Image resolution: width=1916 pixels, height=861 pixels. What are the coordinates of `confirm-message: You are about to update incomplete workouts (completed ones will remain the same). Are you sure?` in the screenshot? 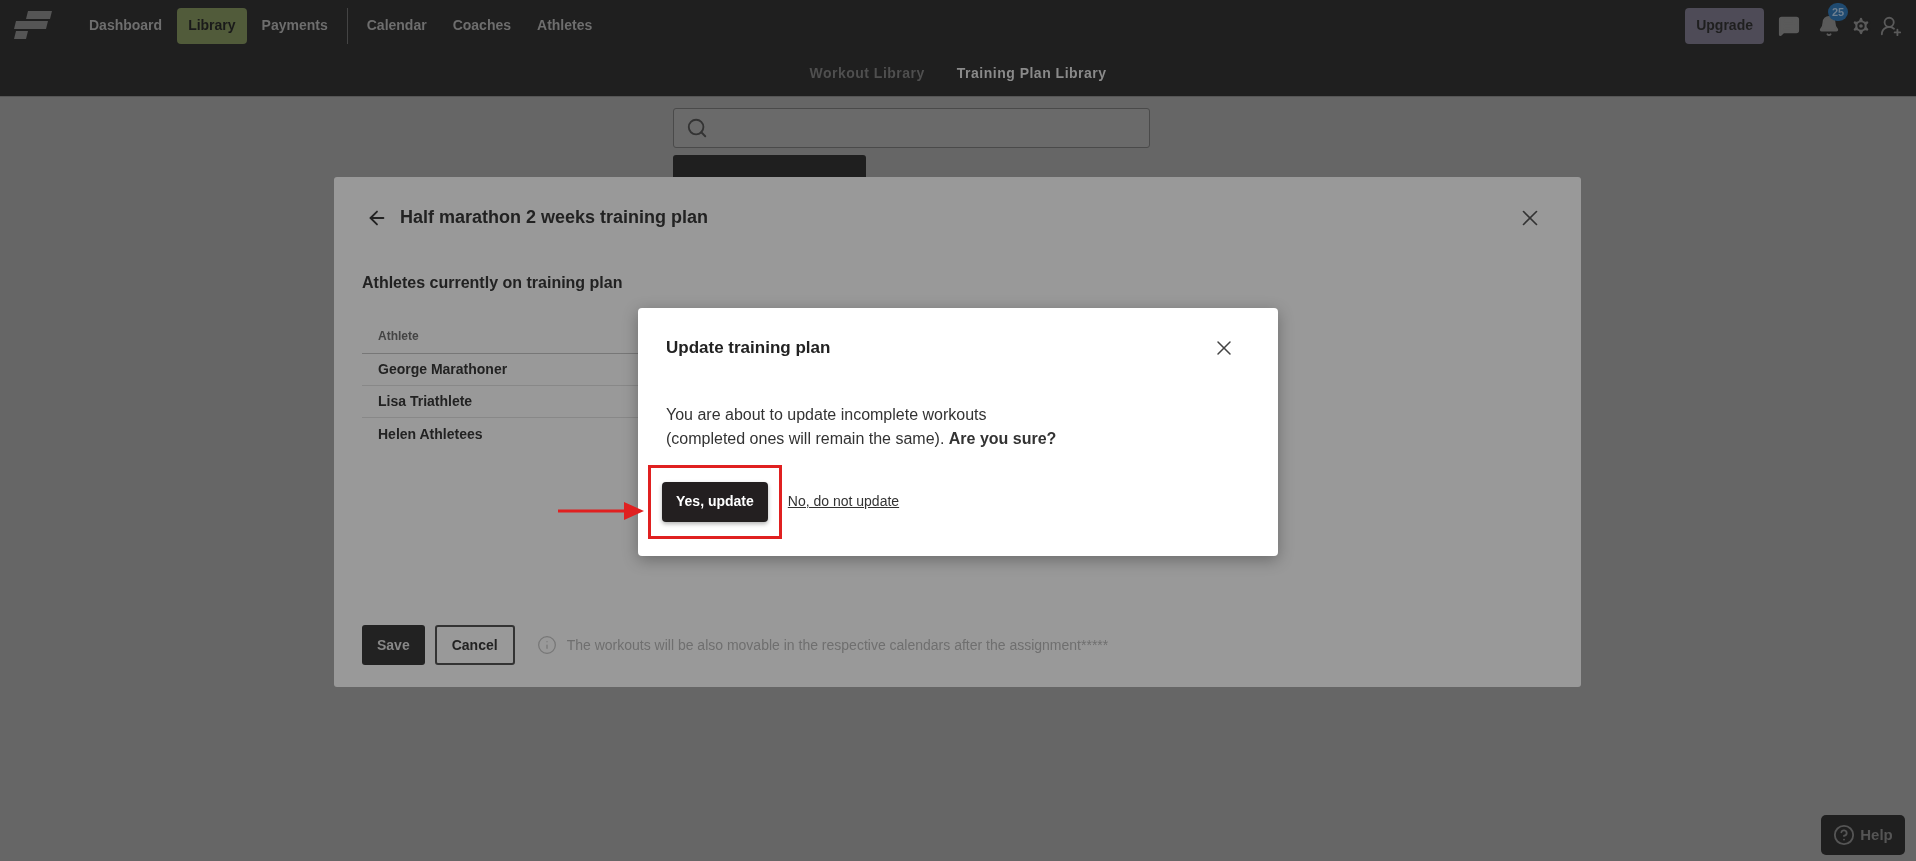 It's located at (862, 426).